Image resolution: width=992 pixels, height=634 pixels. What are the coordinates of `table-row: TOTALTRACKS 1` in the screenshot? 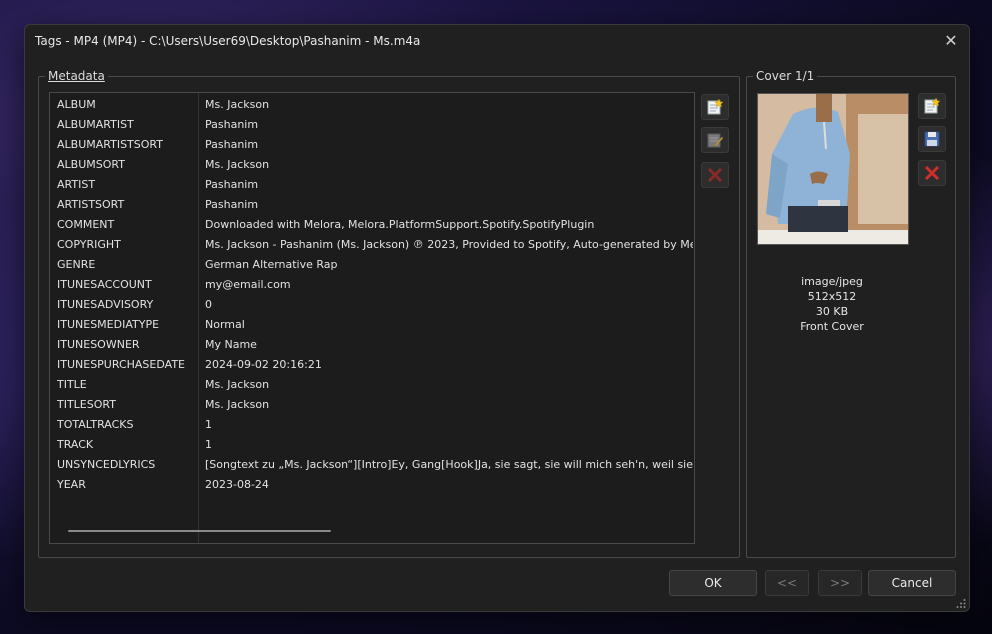 It's located at (372, 425).